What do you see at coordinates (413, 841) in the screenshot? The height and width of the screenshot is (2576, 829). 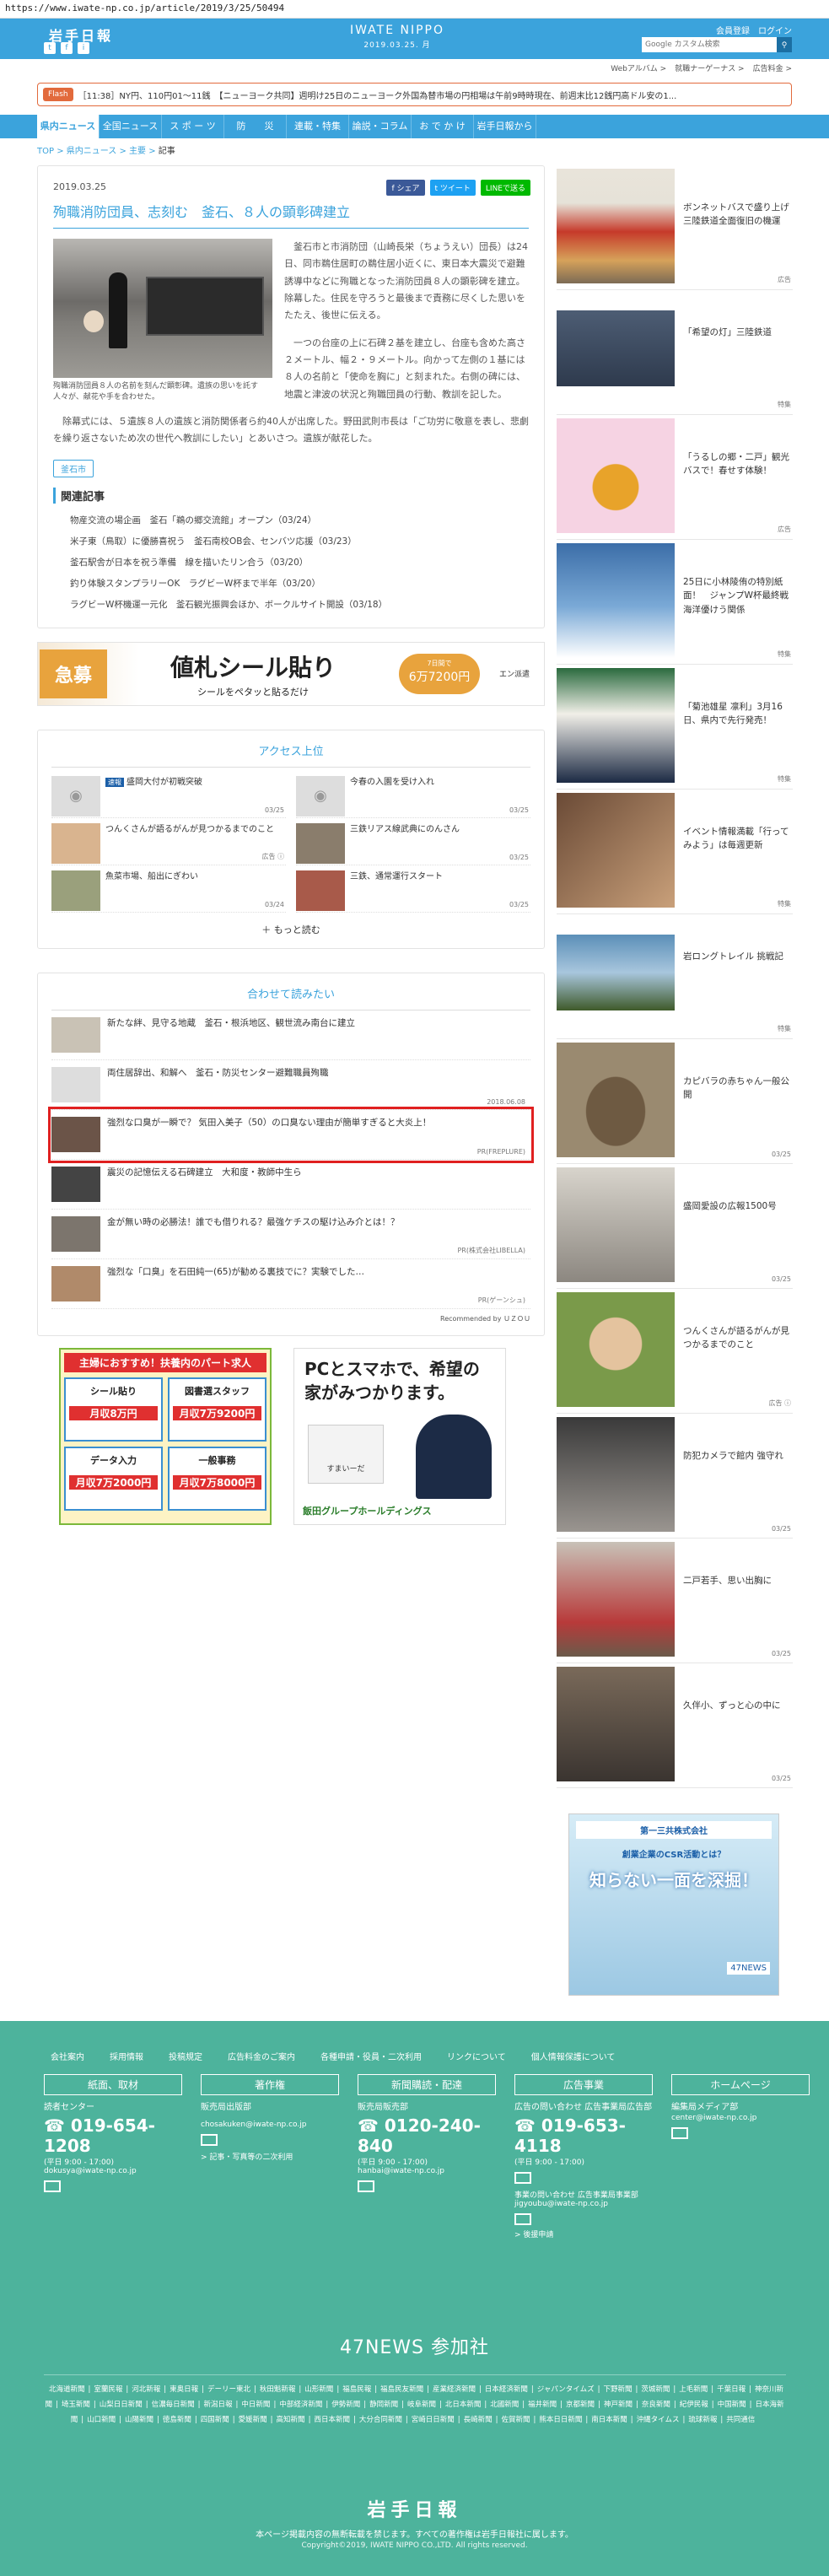 I see `access-item: 三鉄リアス線武典にのんさん 03/25` at bounding box center [413, 841].